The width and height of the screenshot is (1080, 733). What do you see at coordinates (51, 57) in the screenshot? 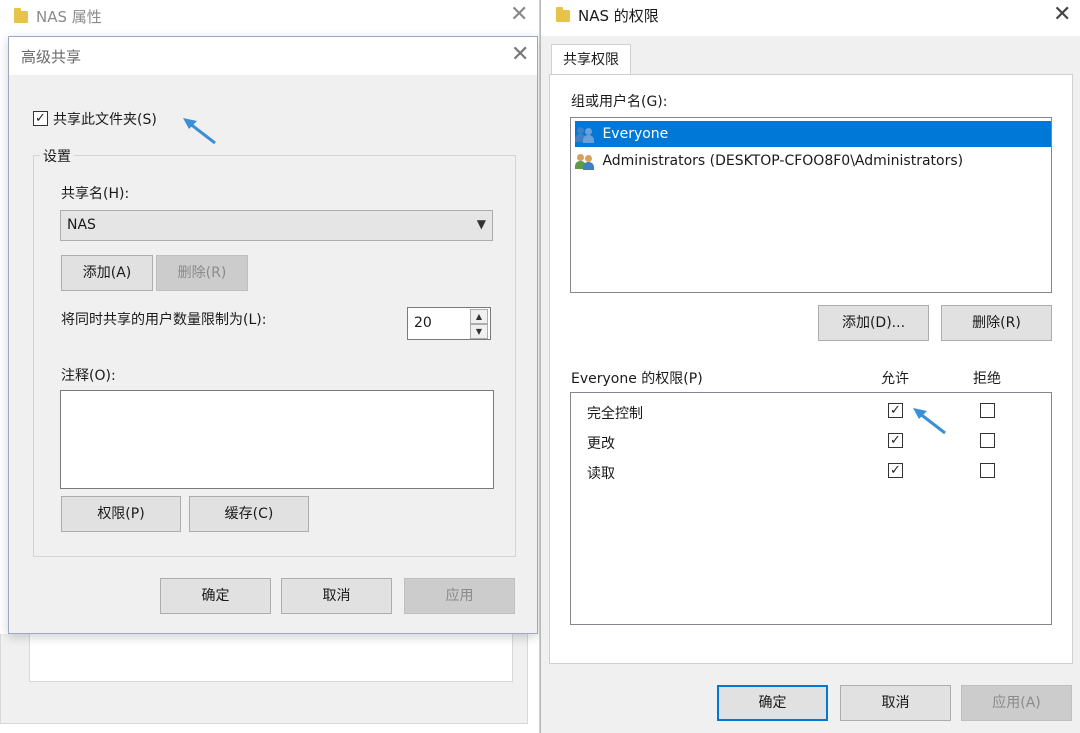
I see `dialog-title: 高级共享` at bounding box center [51, 57].